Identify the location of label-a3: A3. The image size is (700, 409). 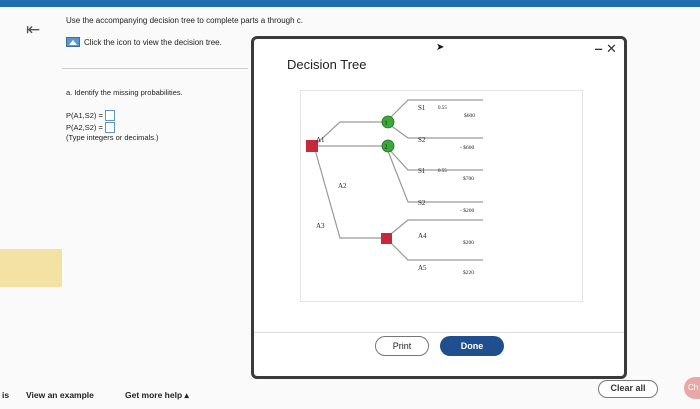
(320, 226).